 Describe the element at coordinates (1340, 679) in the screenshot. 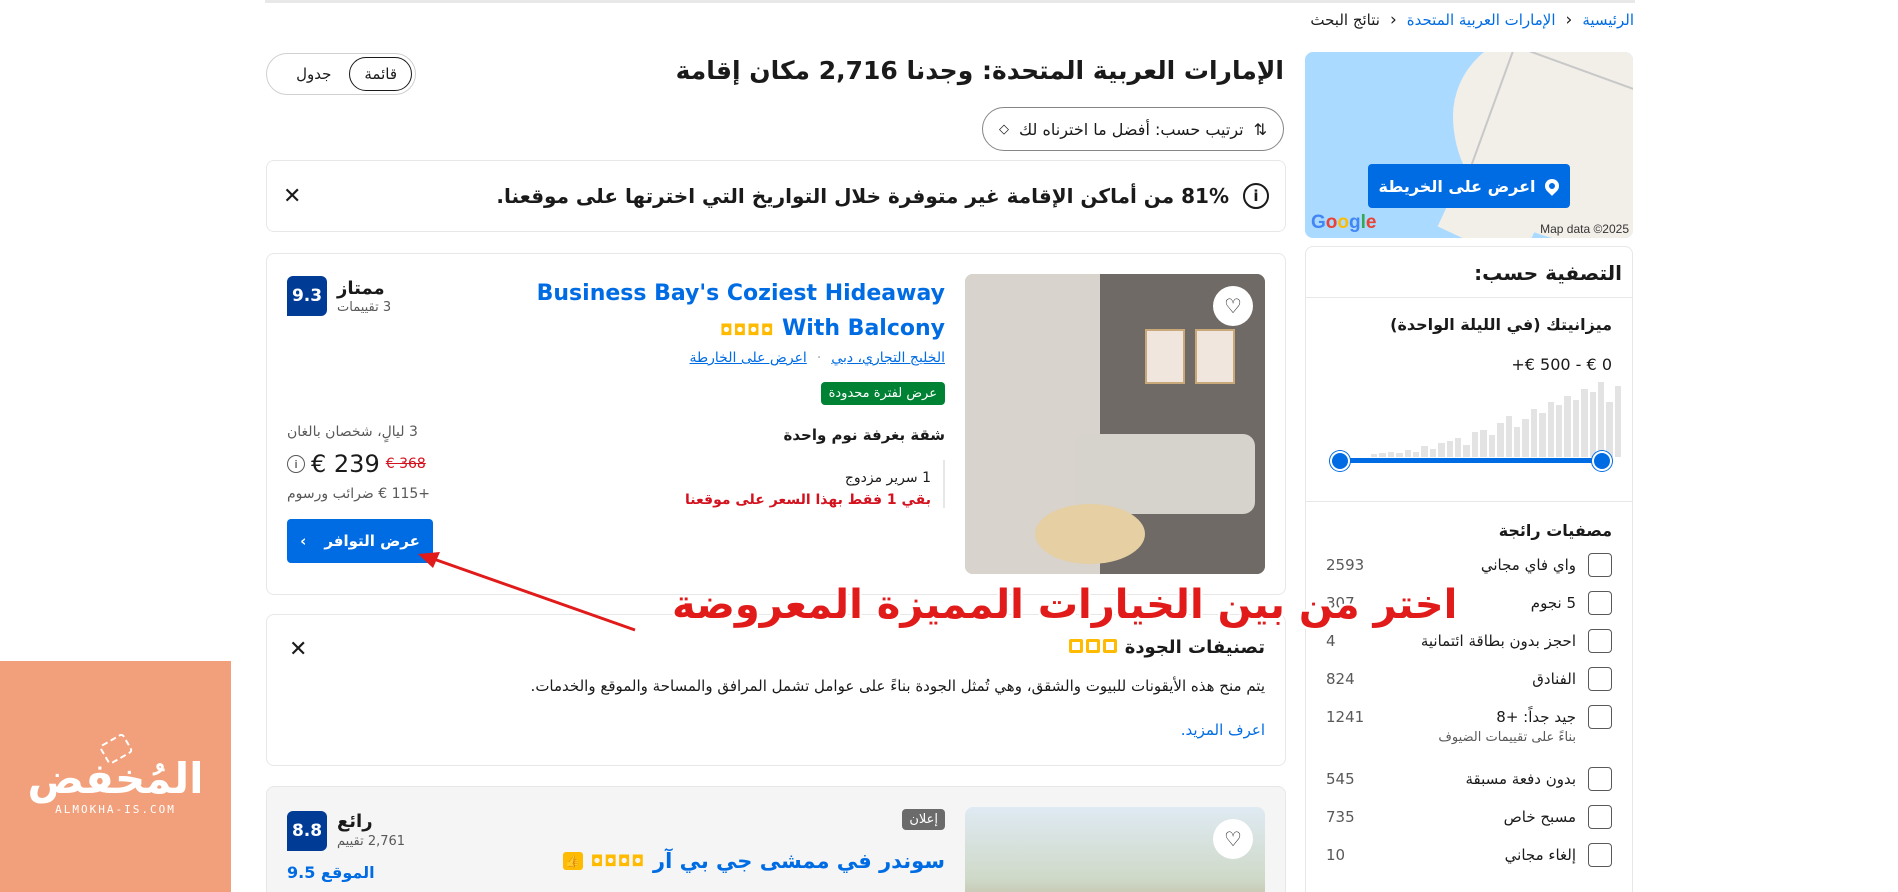

I see `filter-count: 824` at that location.